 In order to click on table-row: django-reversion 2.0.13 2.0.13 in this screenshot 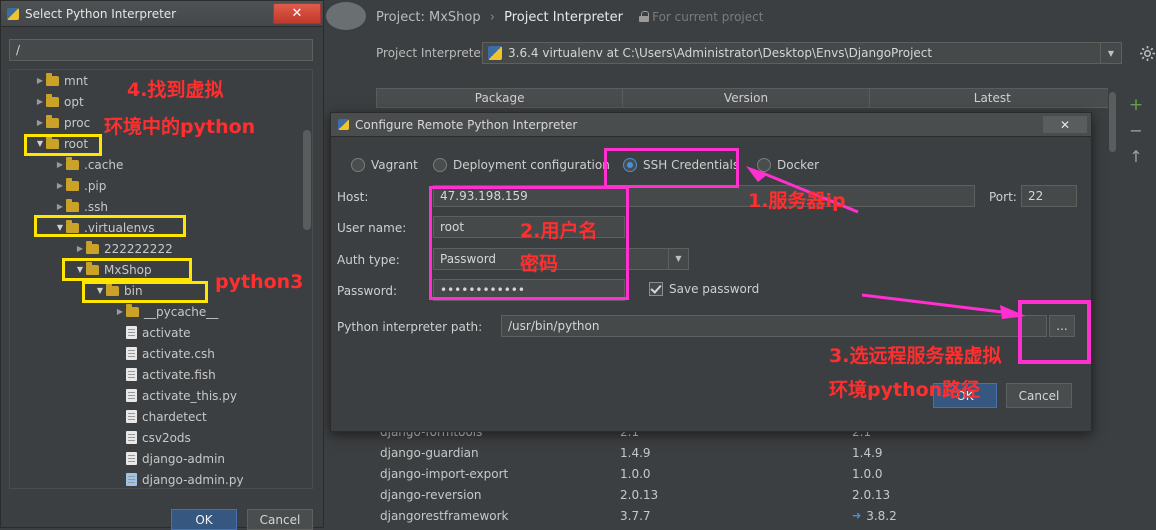, I will do `click(746, 494)`.